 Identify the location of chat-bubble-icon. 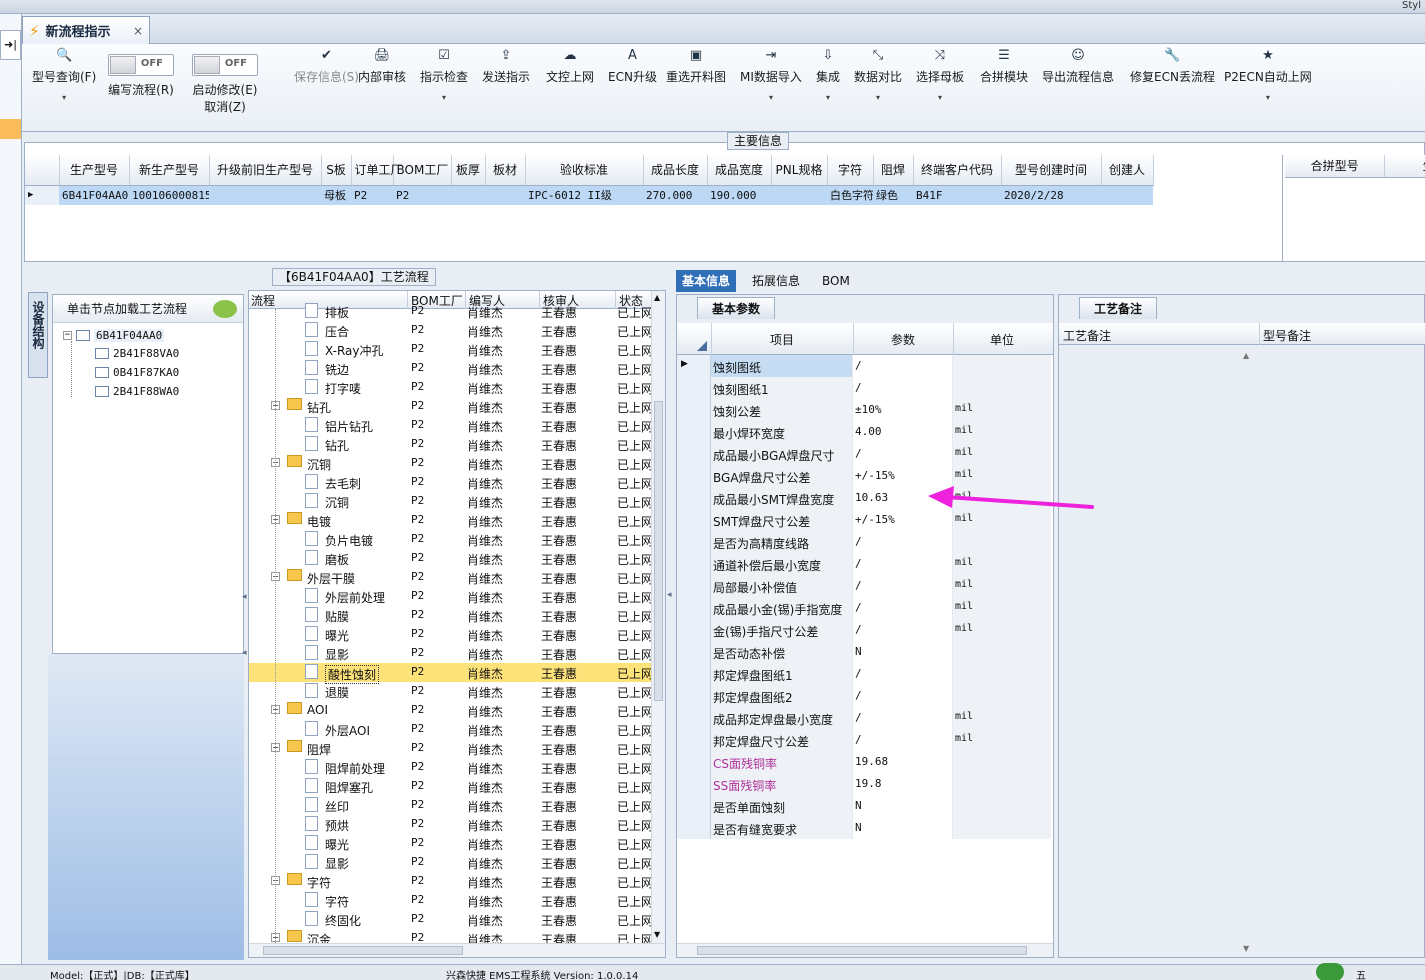
(225, 308).